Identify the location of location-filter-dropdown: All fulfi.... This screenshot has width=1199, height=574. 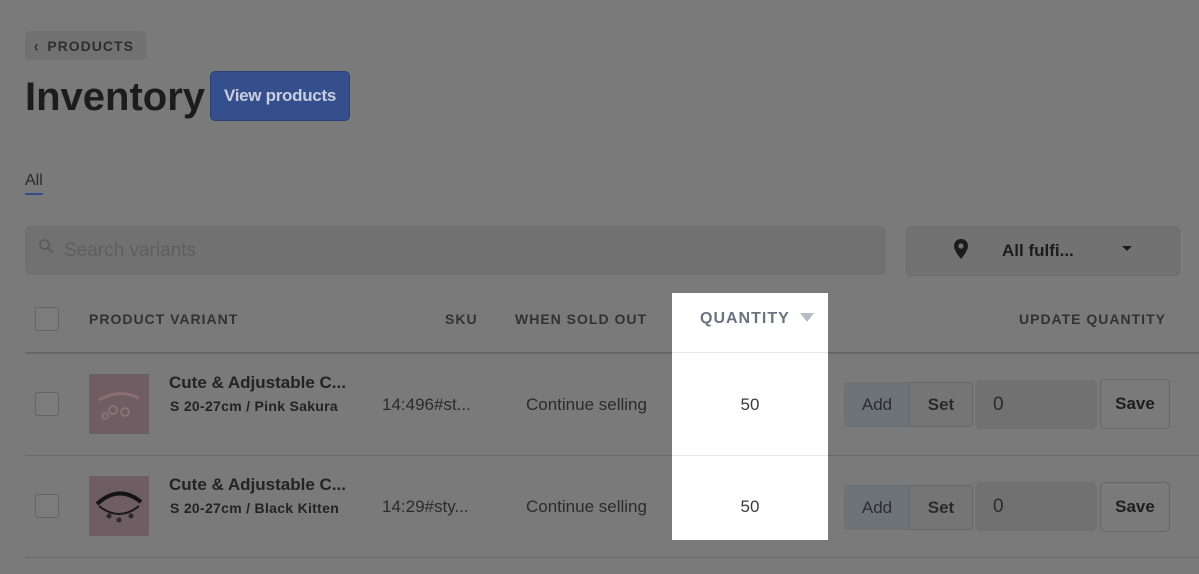
(1043, 251).